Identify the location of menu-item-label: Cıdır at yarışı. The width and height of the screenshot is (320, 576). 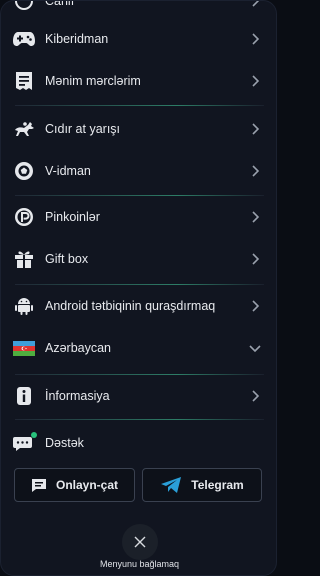
(83, 129).